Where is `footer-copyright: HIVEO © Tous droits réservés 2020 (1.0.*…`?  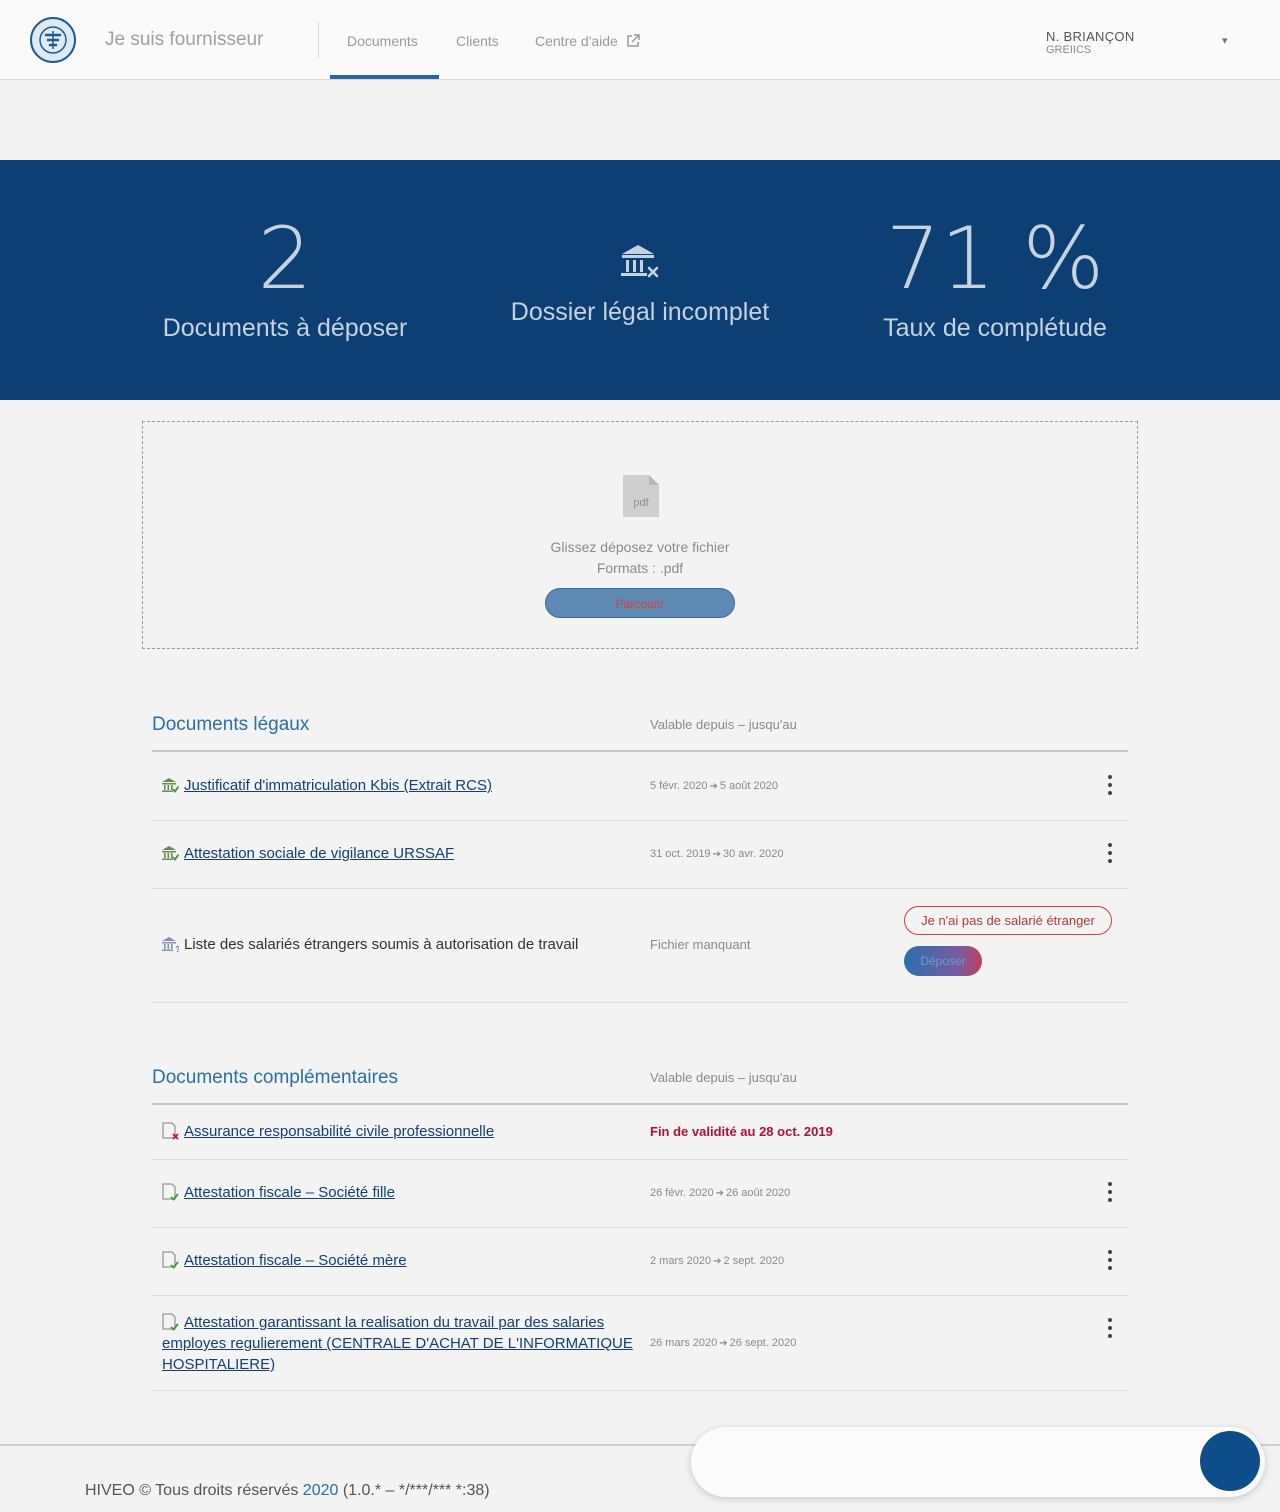 footer-copyright: HIVEO © Tous droits réservés 2020 (1.0.*… is located at coordinates (287, 1491).